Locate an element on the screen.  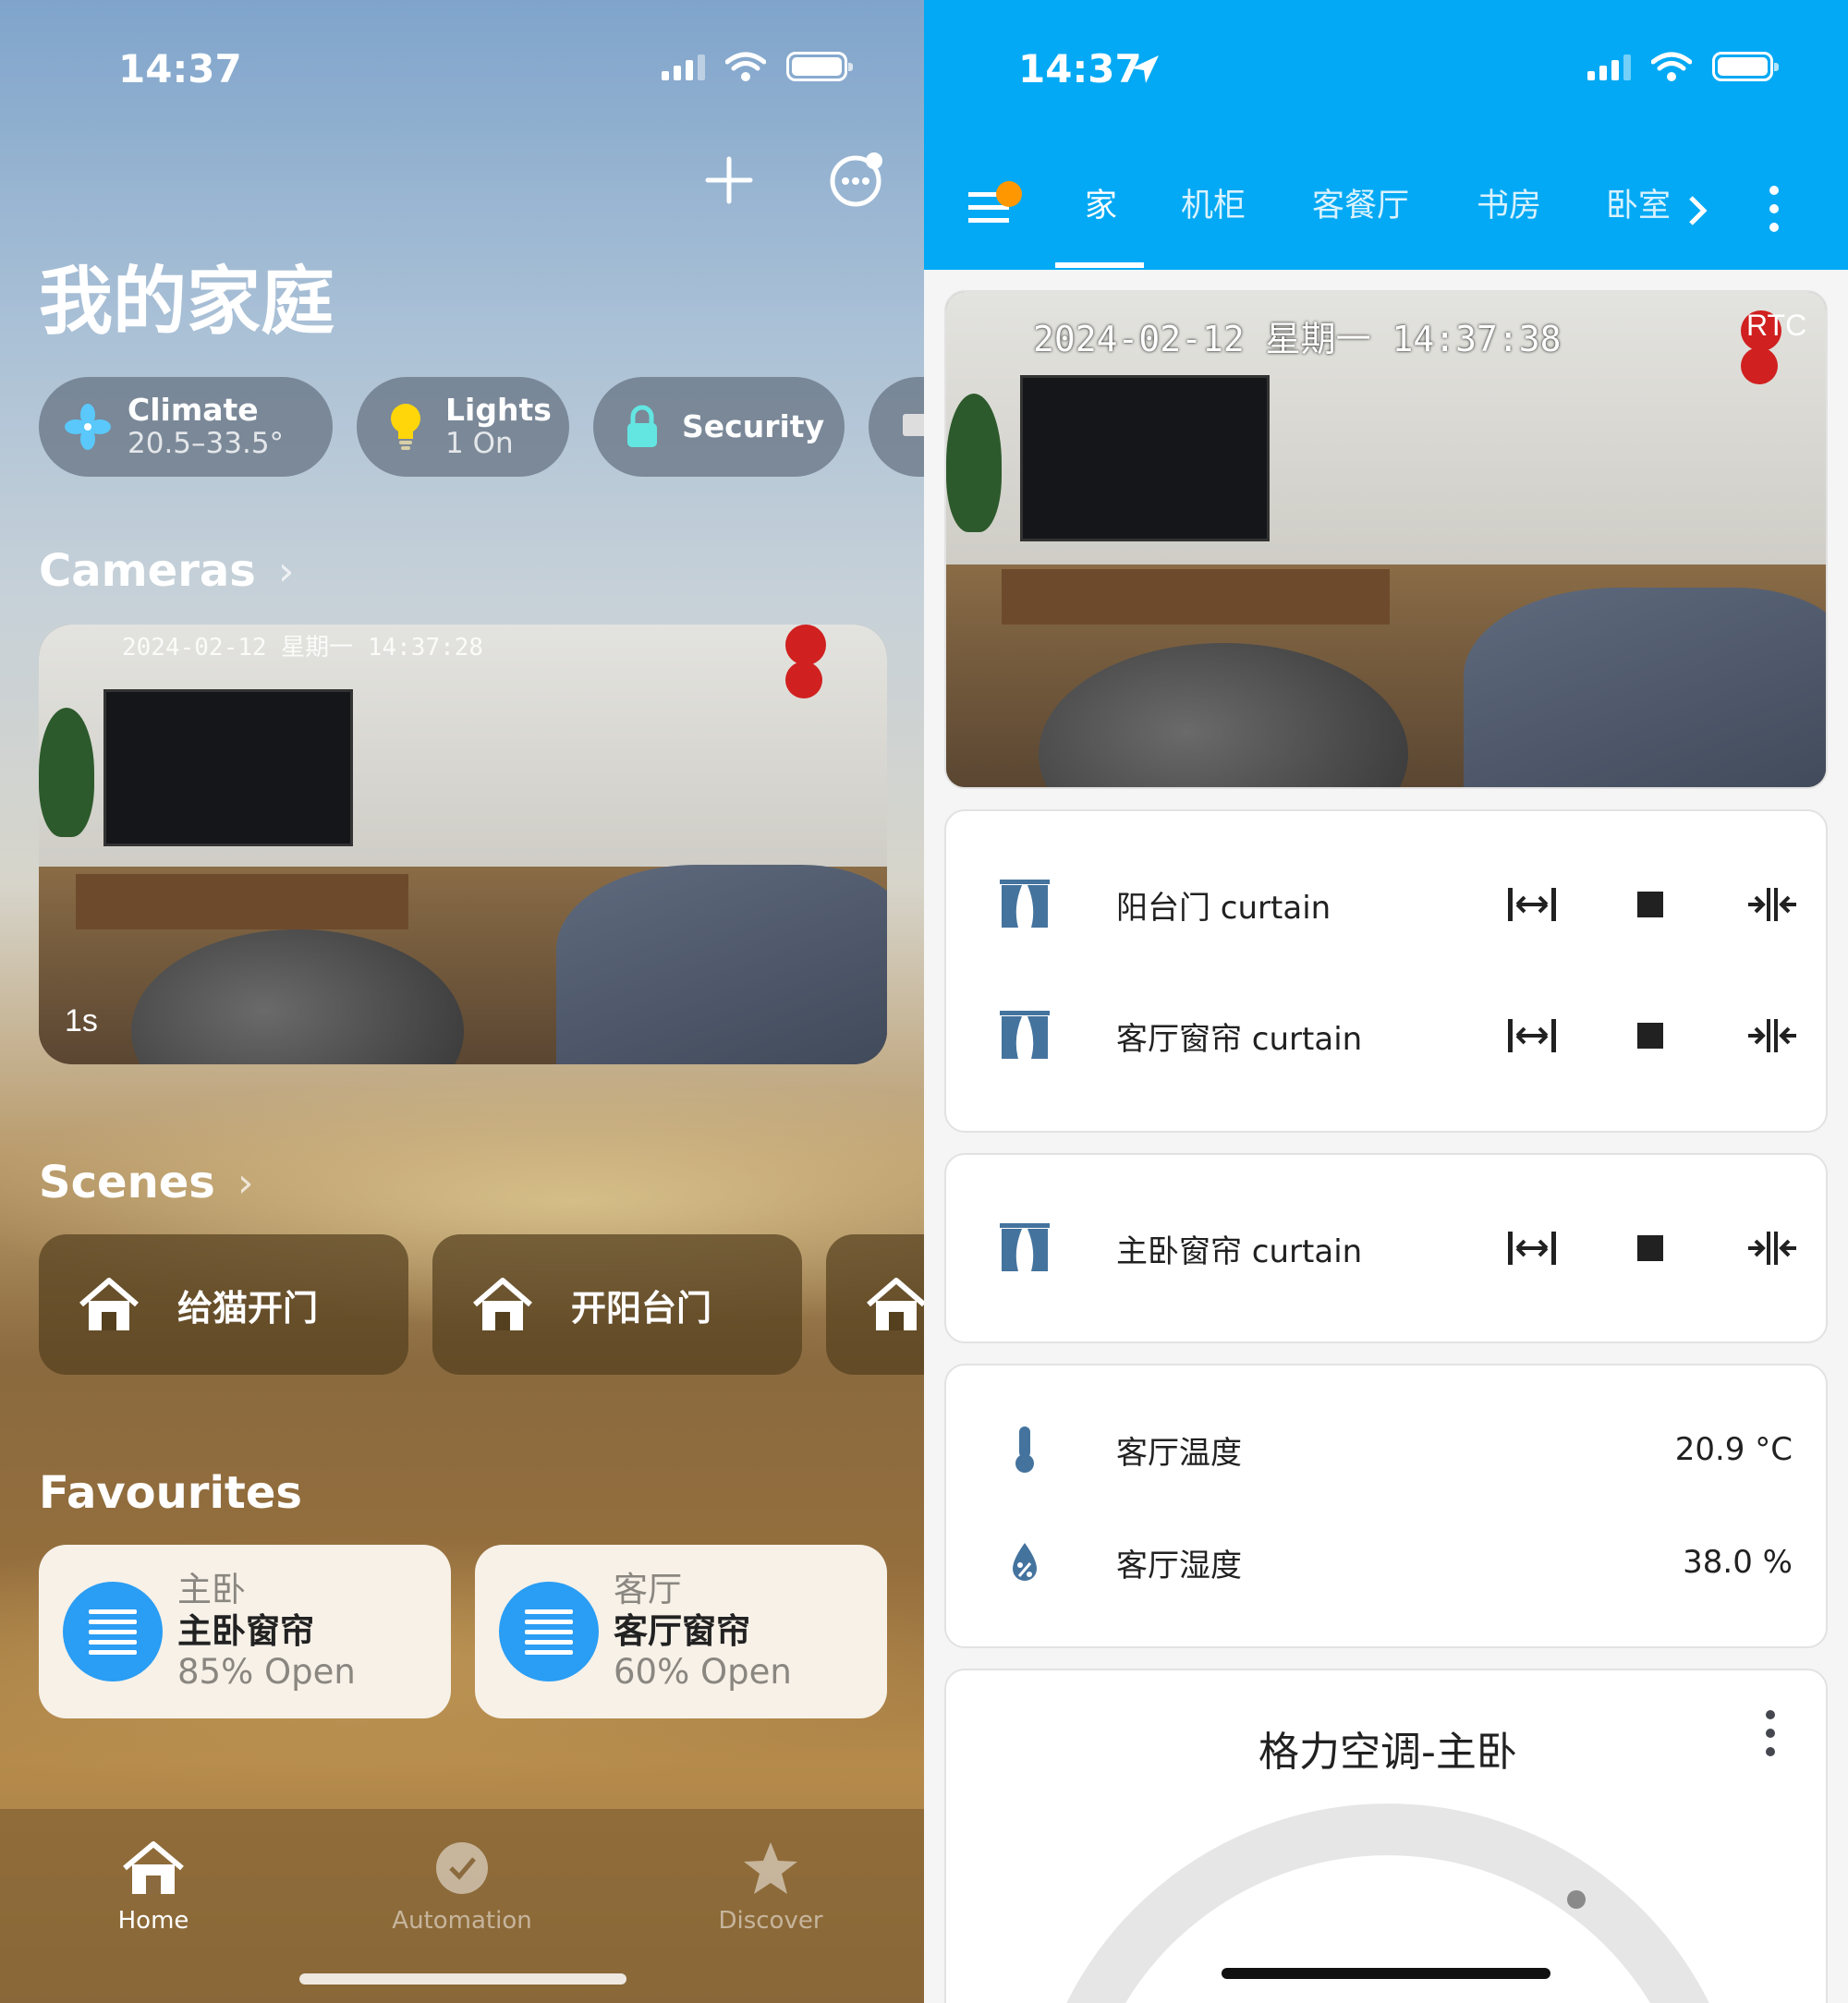
menu-icon is located at coordinates (994, 209).